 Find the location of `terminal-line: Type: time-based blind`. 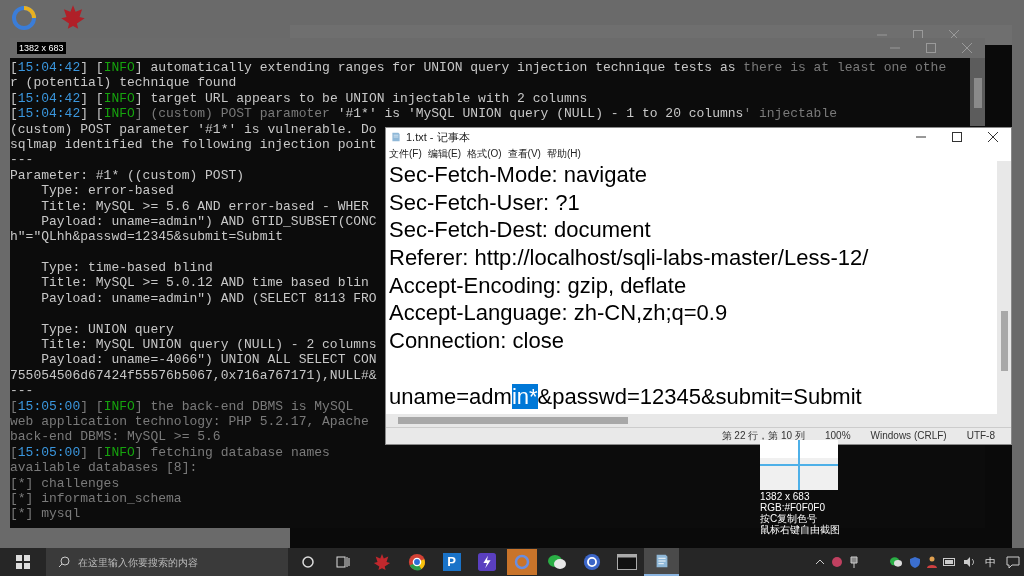

terminal-line: Type: time-based blind is located at coordinates (126, 268).